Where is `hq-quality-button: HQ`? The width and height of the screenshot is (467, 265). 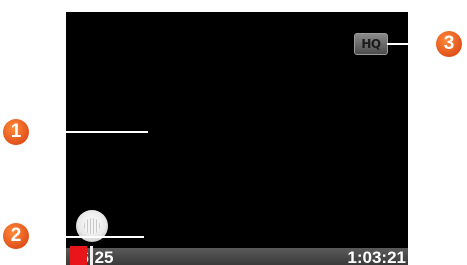
hq-quality-button: HQ is located at coordinates (371, 44).